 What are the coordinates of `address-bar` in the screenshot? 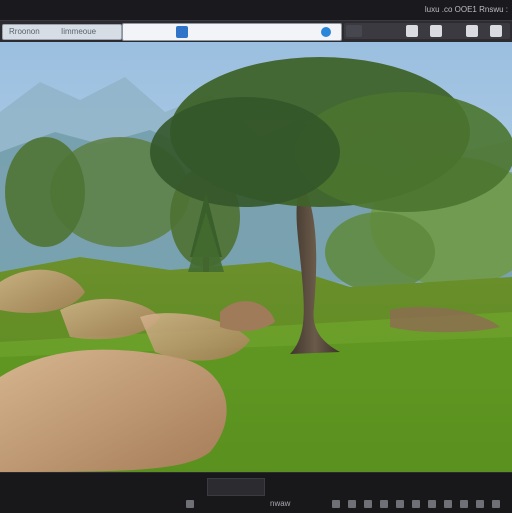 It's located at (232, 32).